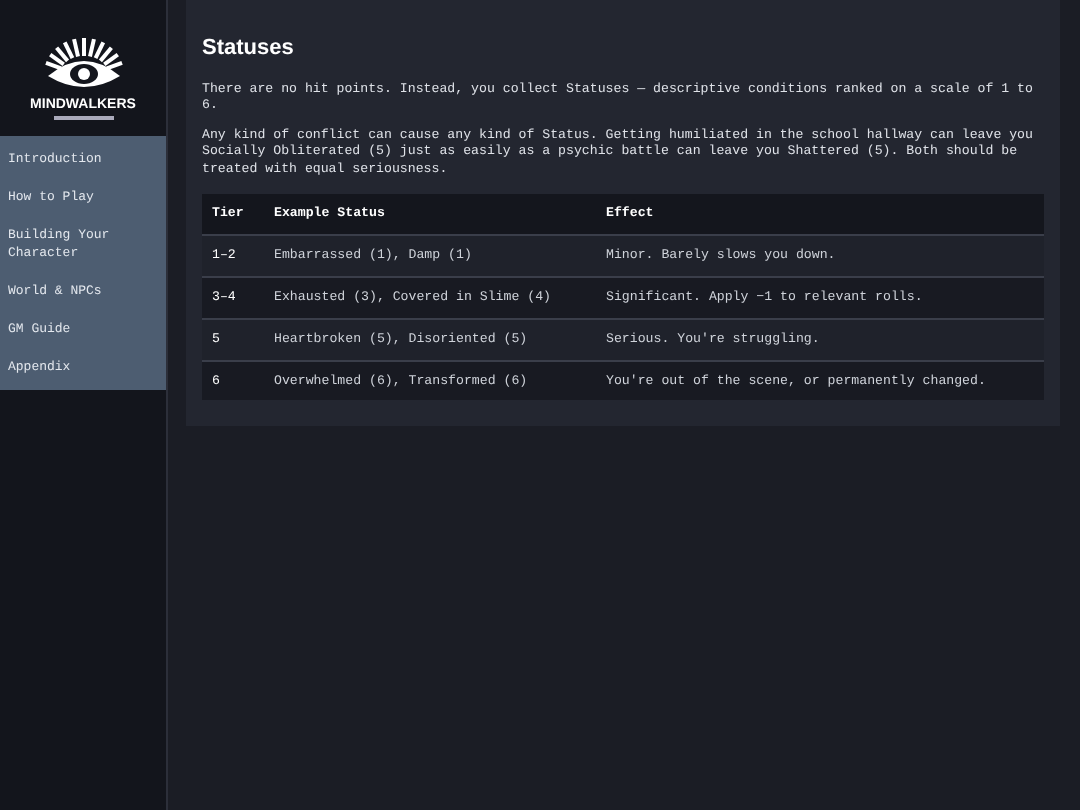 This screenshot has width=1080, height=810. What do you see at coordinates (249, 49) in the screenshot?
I see `section-heading: Statuses` at bounding box center [249, 49].